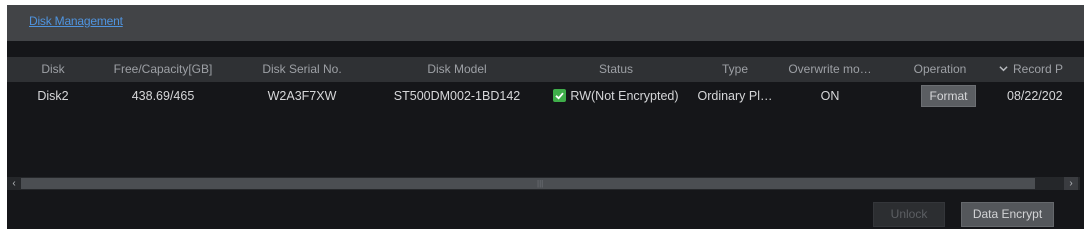  Describe the element at coordinates (53, 69) in the screenshot. I see `column-header-disk: Disk` at that location.